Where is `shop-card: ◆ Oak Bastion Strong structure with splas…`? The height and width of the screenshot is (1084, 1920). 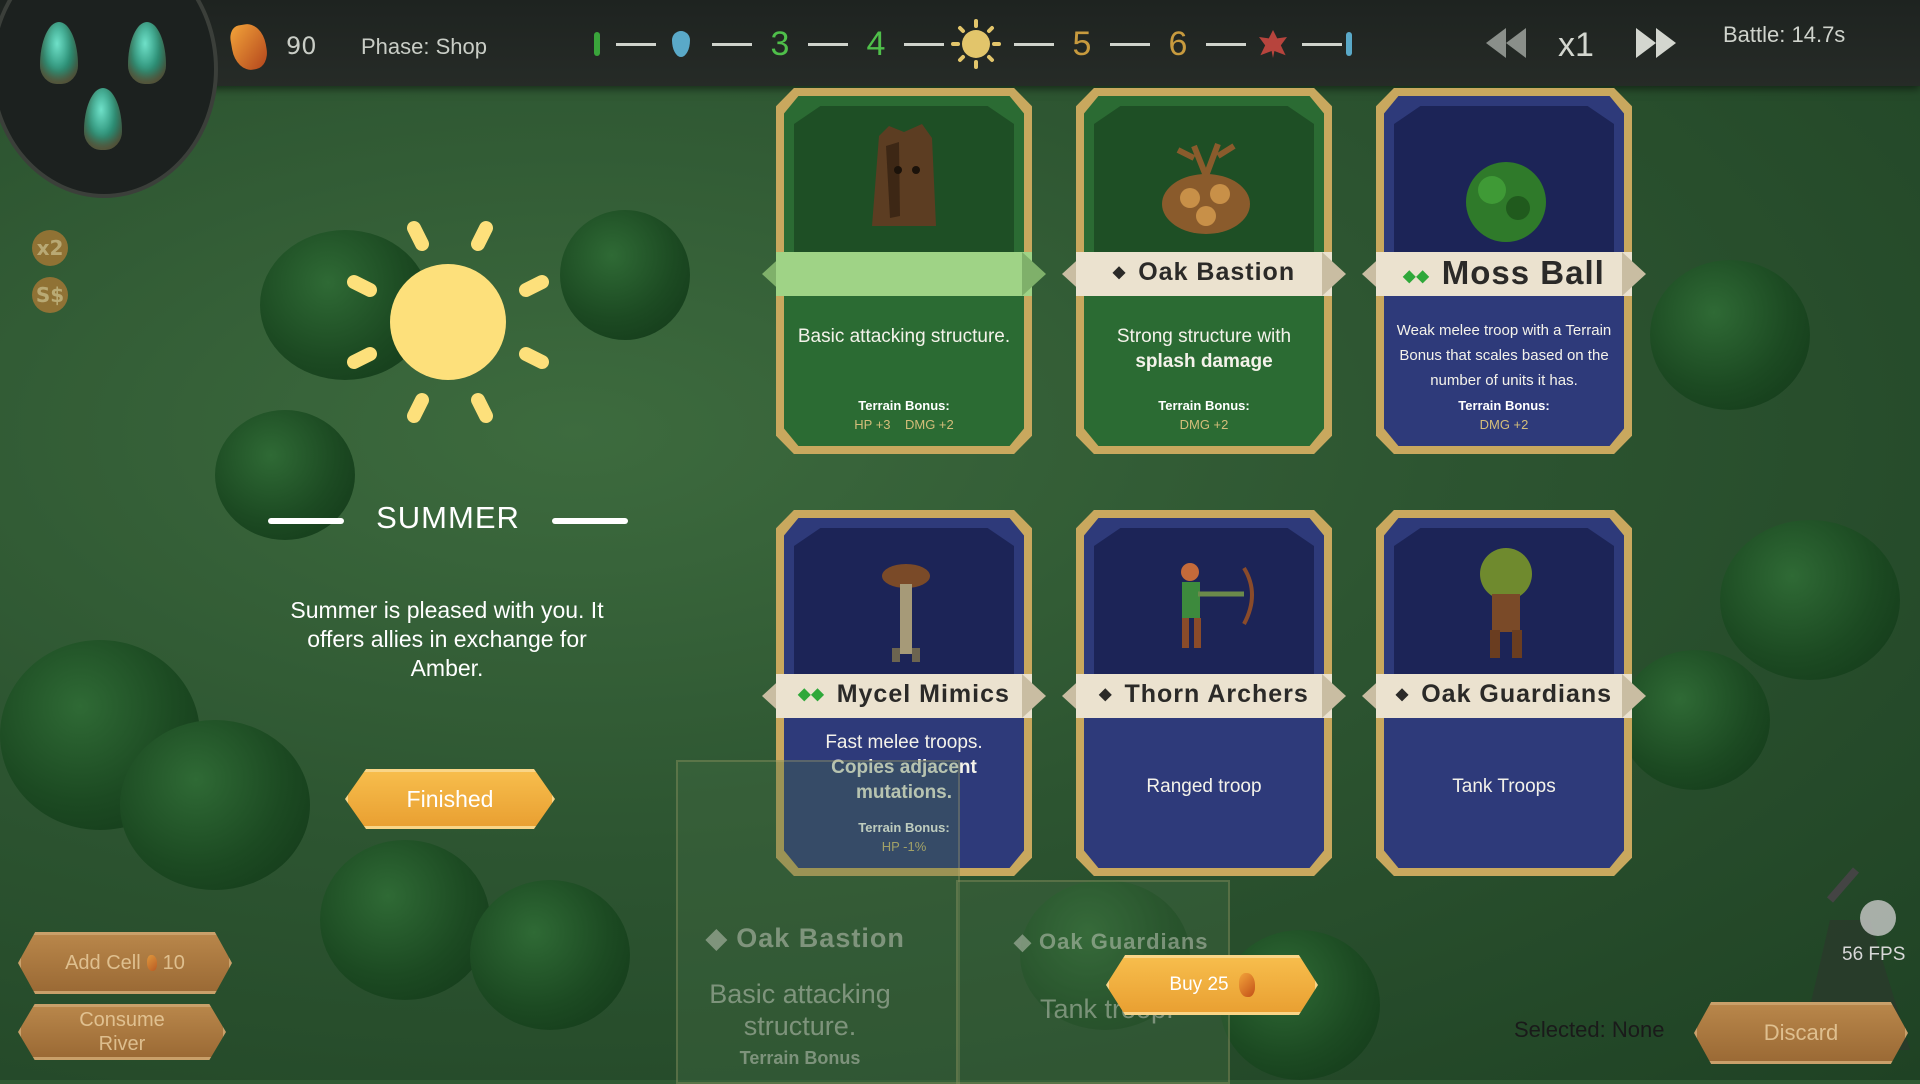
shop-card: ◆ Oak Bastion Strong structure with splas… is located at coordinates (1204, 271).